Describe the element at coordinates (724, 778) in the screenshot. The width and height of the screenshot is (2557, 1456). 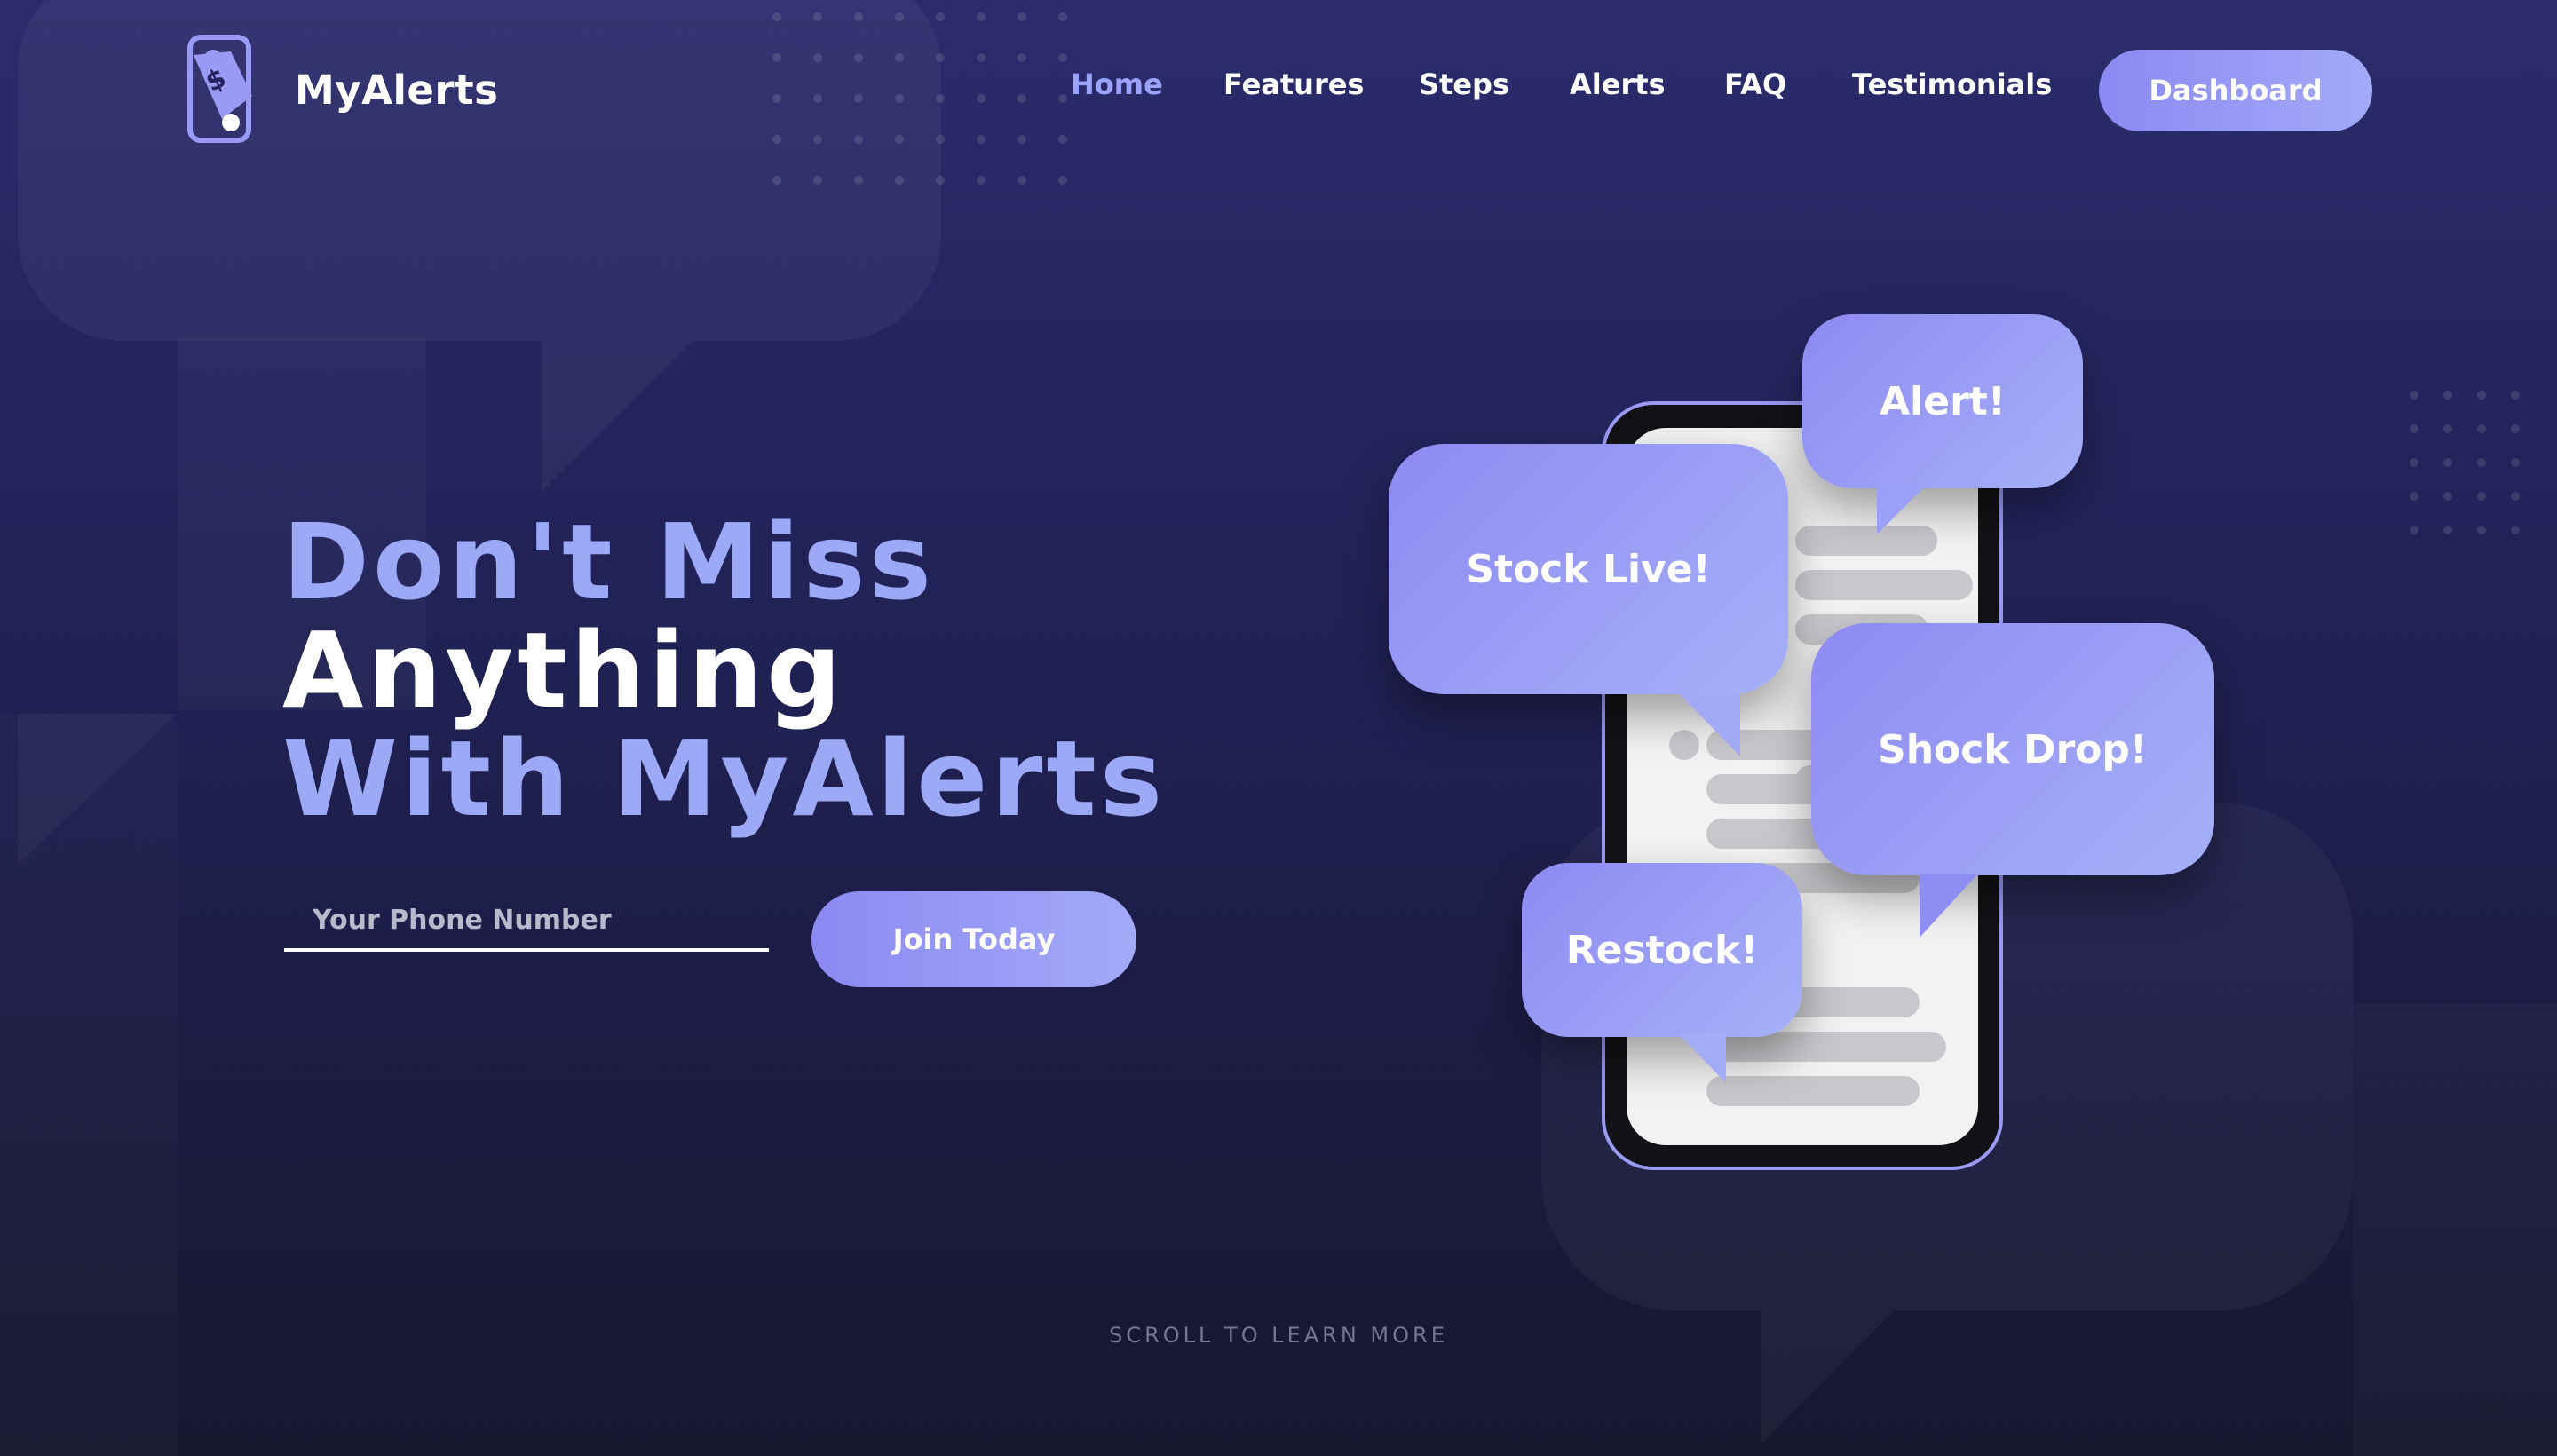
I see `headline-line-3: With MyAlerts` at that location.